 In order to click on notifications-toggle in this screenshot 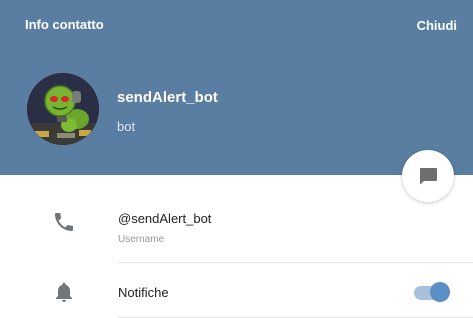, I will do `click(432, 292)`.